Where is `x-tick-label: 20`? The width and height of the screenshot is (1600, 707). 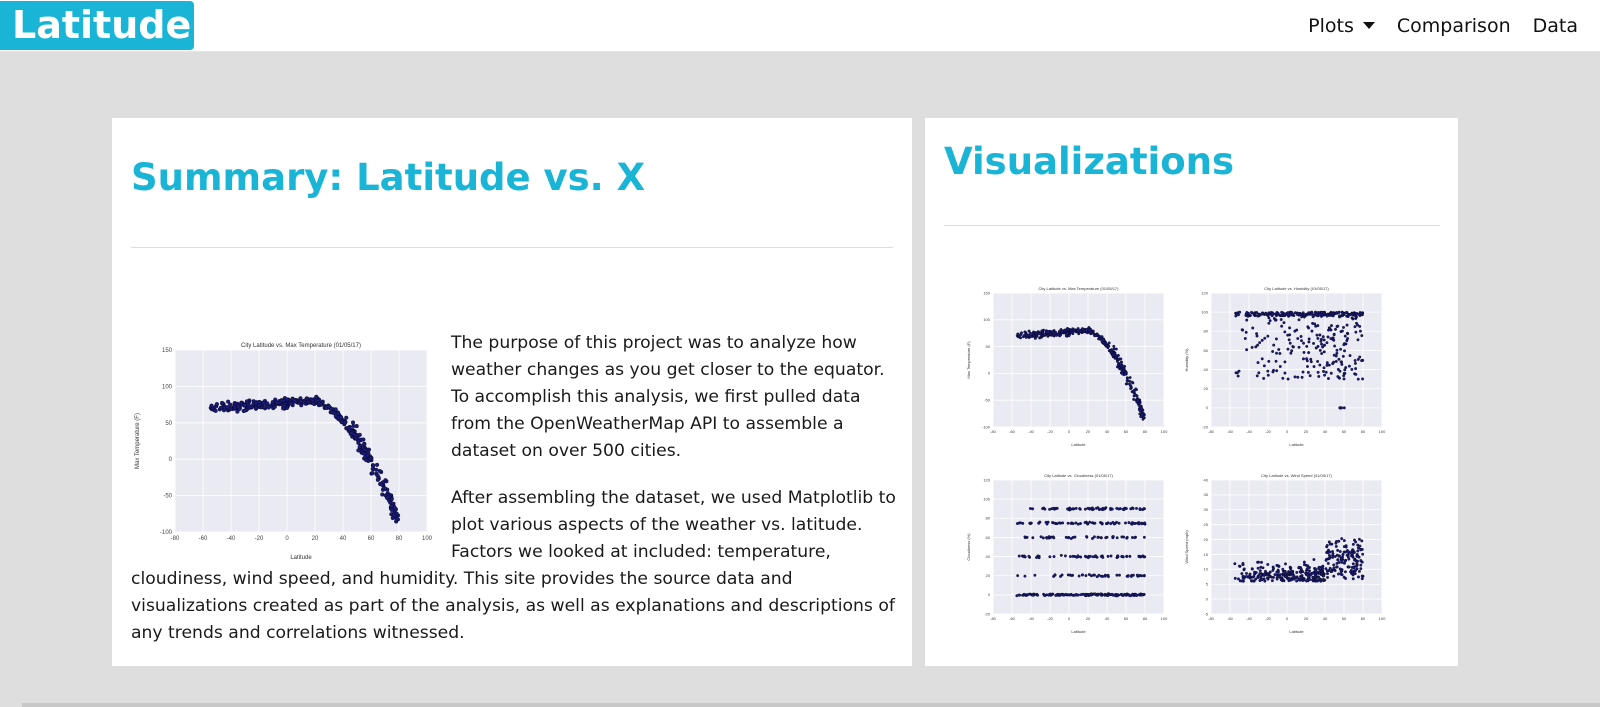 x-tick-label: 20 is located at coordinates (1306, 431).